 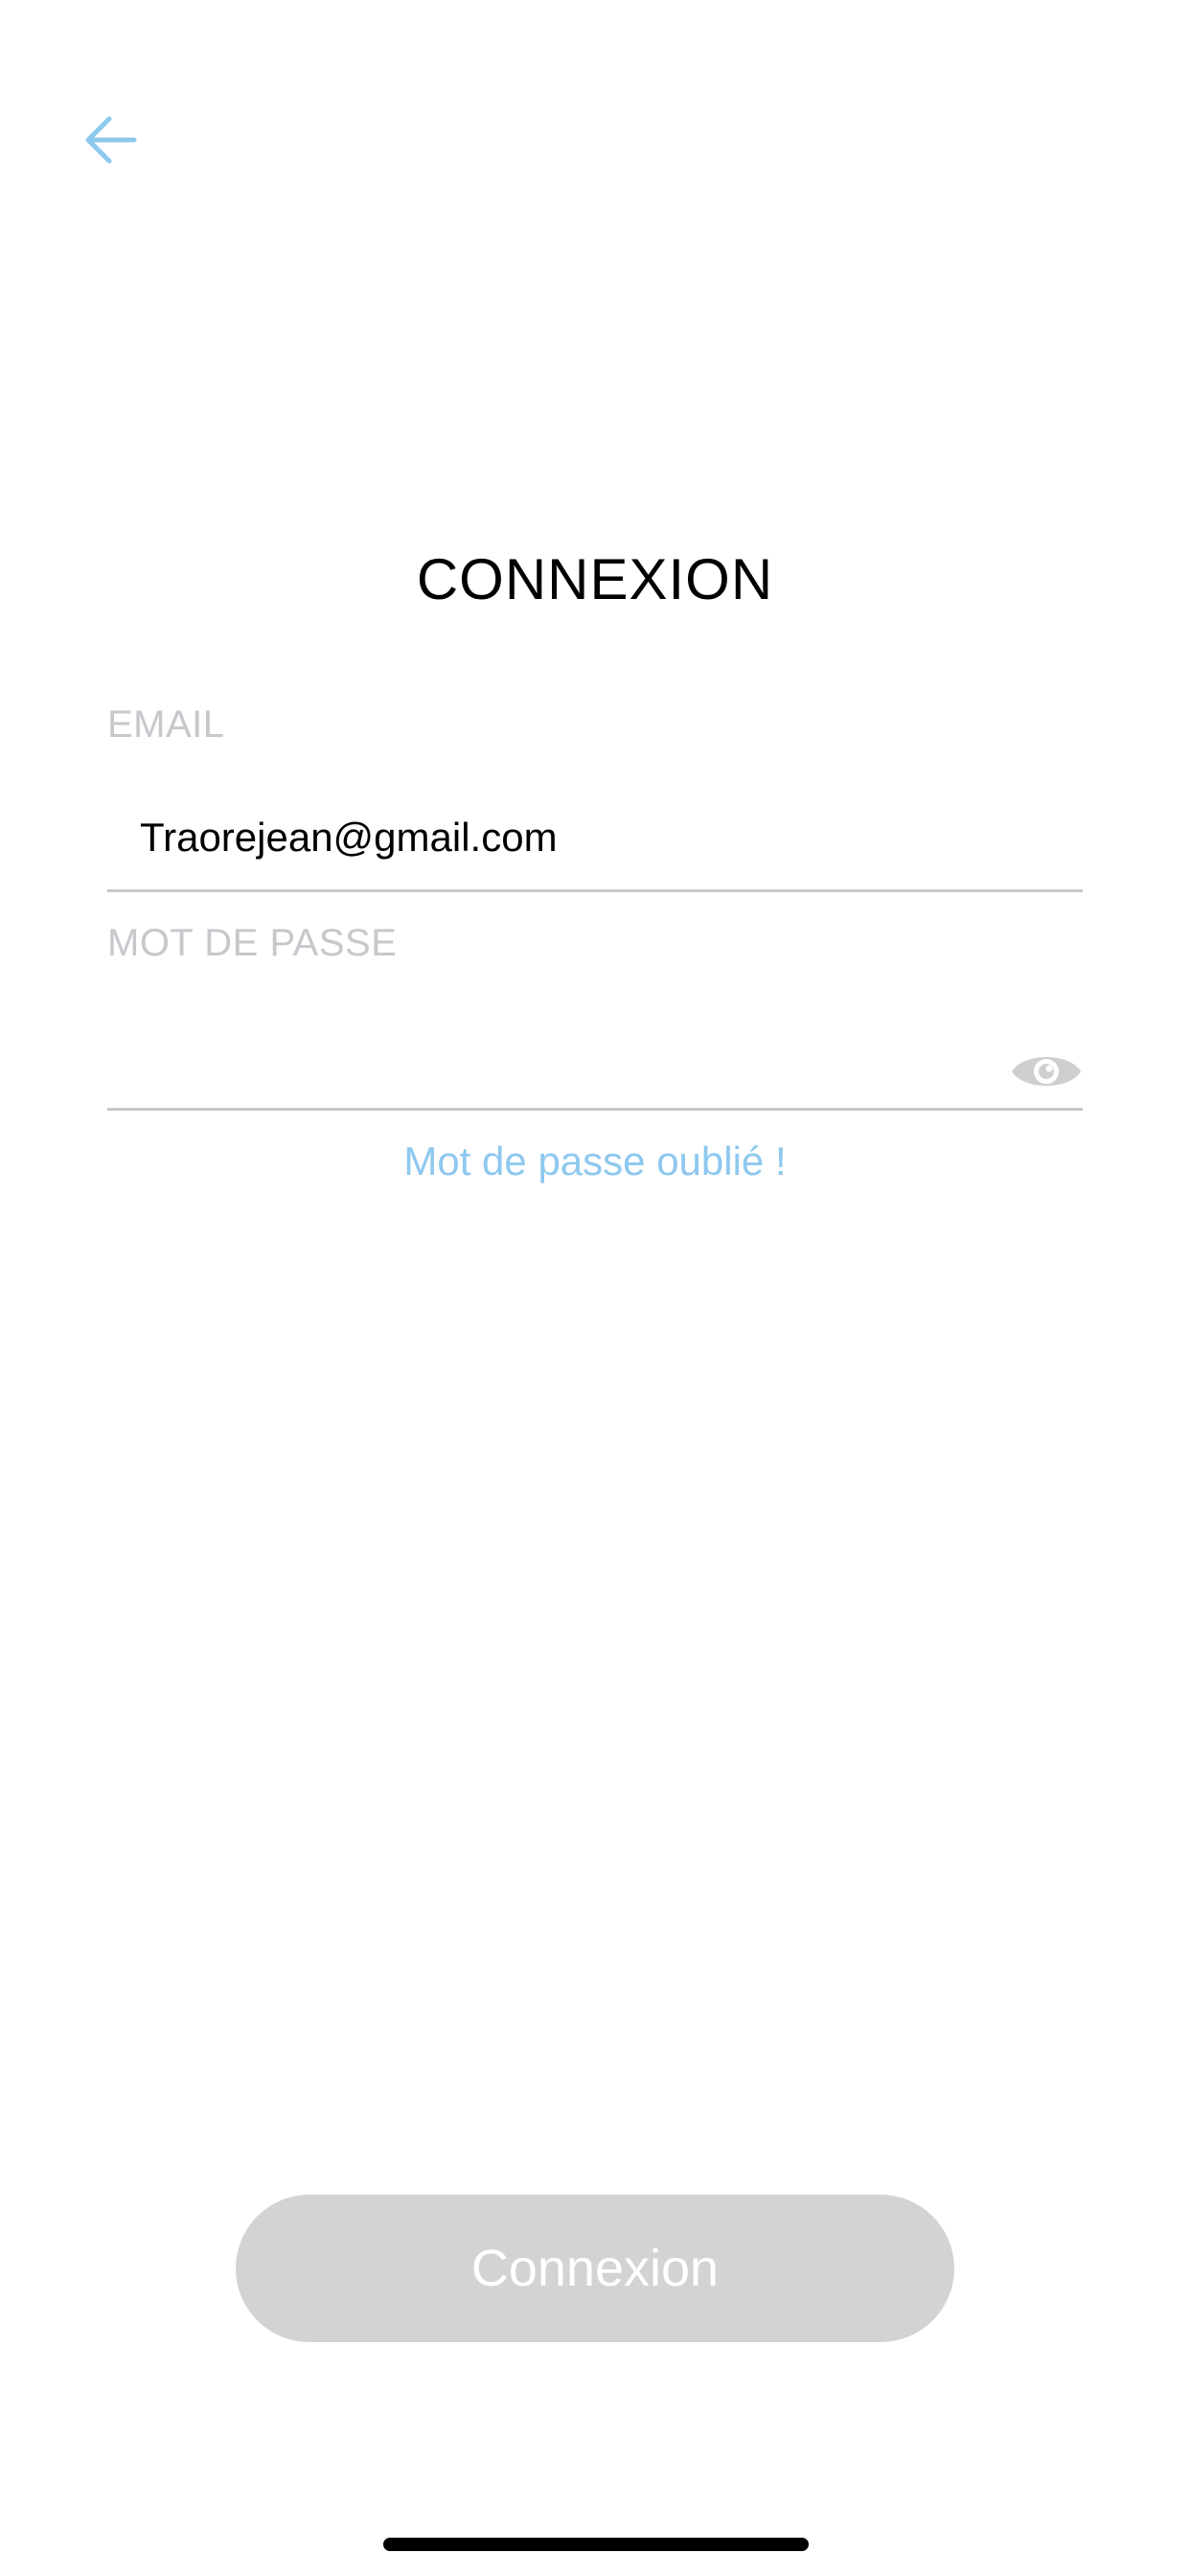 I want to click on back-button, so click(x=111, y=139).